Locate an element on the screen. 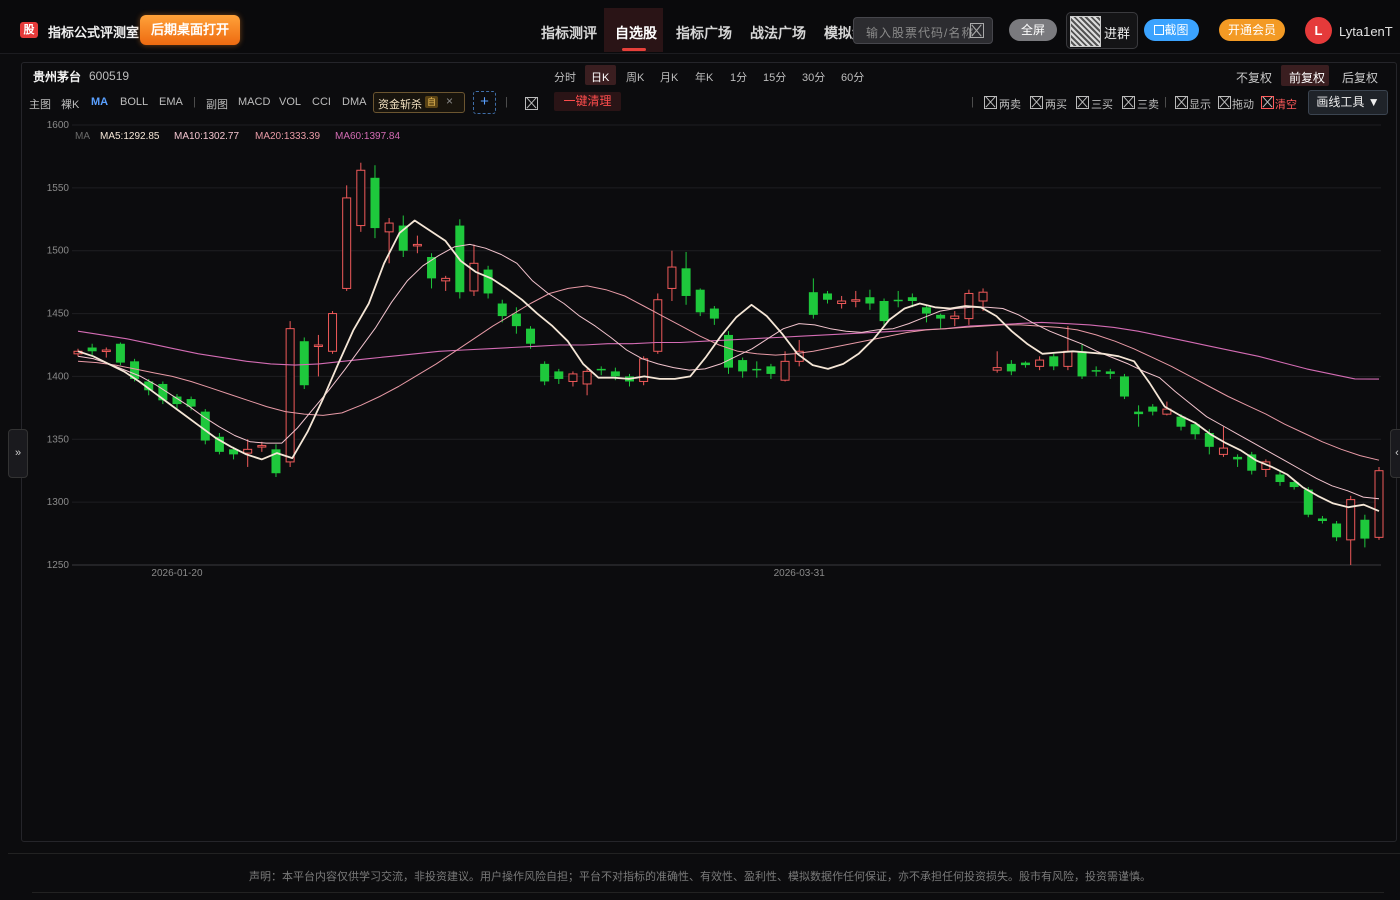 This screenshot has height=900, width=1400. y-tick-label: 1250 is located at coordinates (58, 565).